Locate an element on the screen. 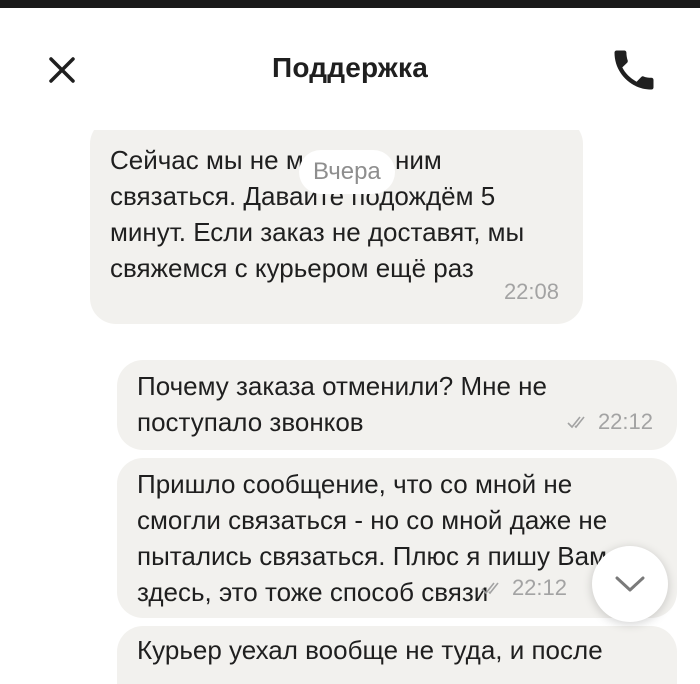  message-meta: 22:08 is located at coordinates (531, 292).